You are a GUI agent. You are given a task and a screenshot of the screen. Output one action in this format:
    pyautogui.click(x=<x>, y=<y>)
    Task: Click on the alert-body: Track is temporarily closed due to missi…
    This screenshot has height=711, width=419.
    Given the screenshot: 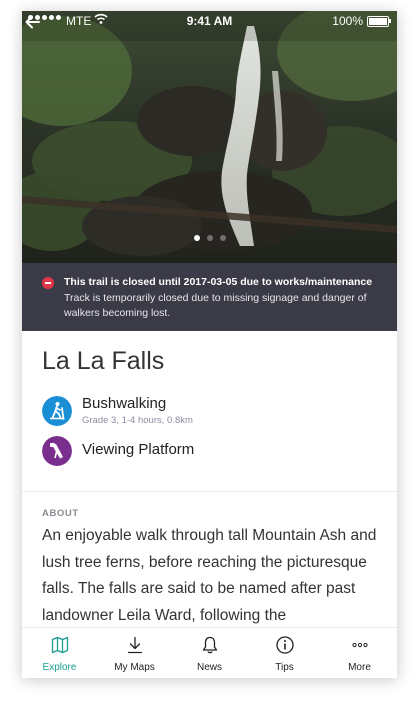 What is the action you would take?
    pyautogui.click(x=215, y=305)
    